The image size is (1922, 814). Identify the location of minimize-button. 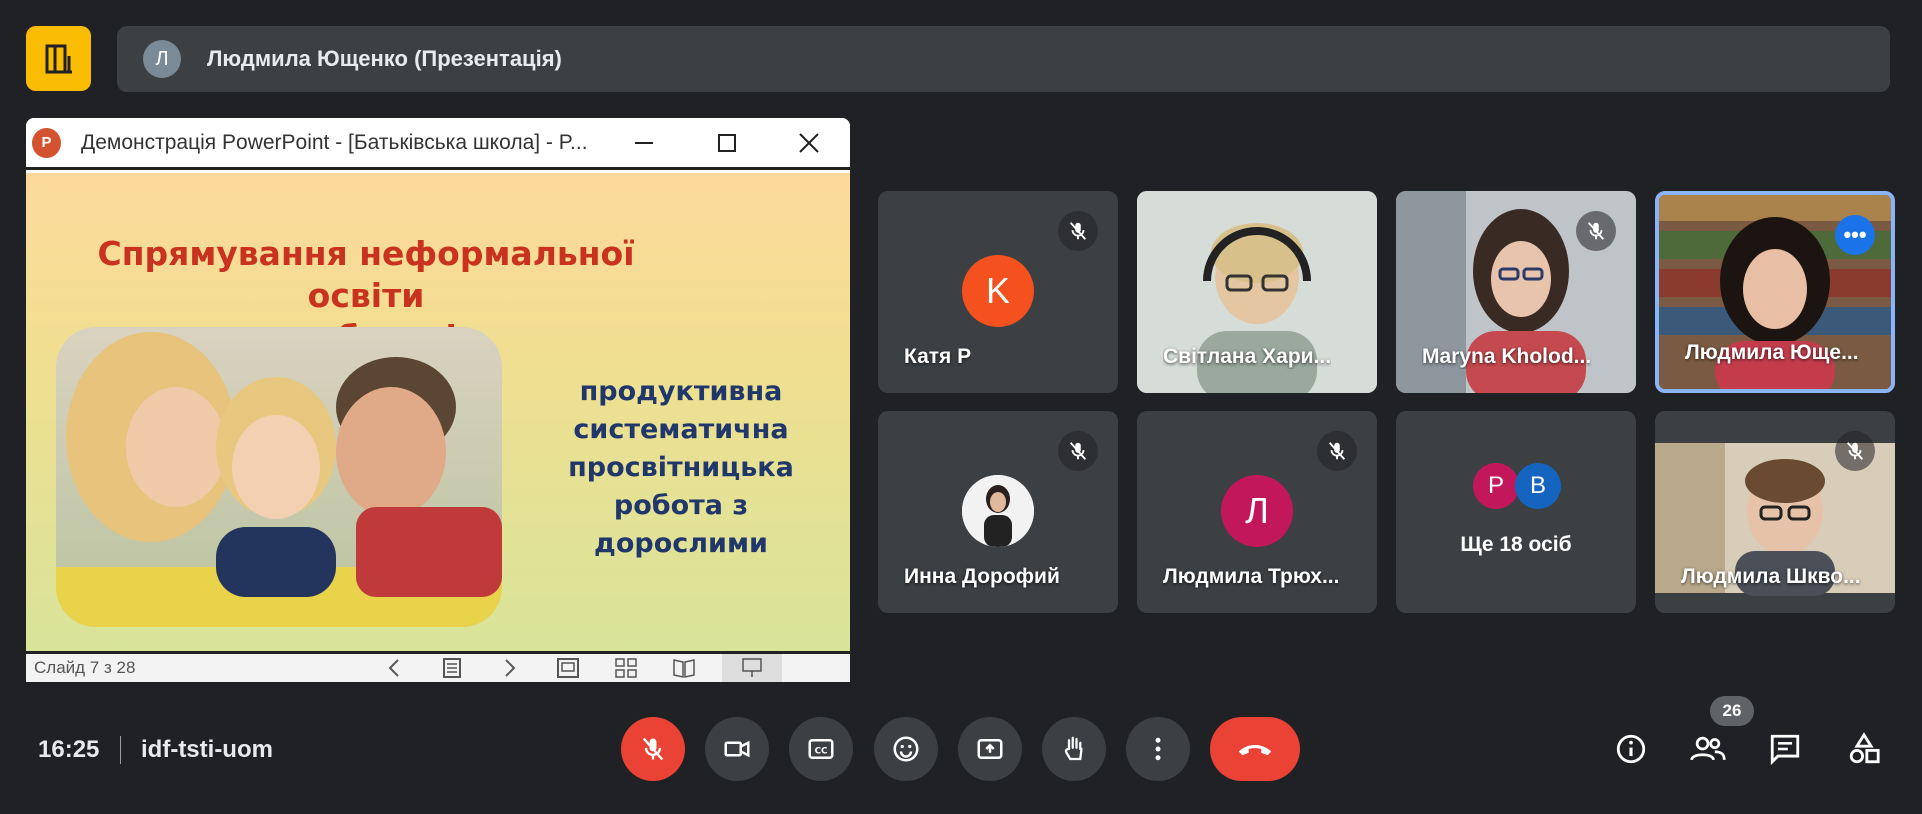
(644, 143).